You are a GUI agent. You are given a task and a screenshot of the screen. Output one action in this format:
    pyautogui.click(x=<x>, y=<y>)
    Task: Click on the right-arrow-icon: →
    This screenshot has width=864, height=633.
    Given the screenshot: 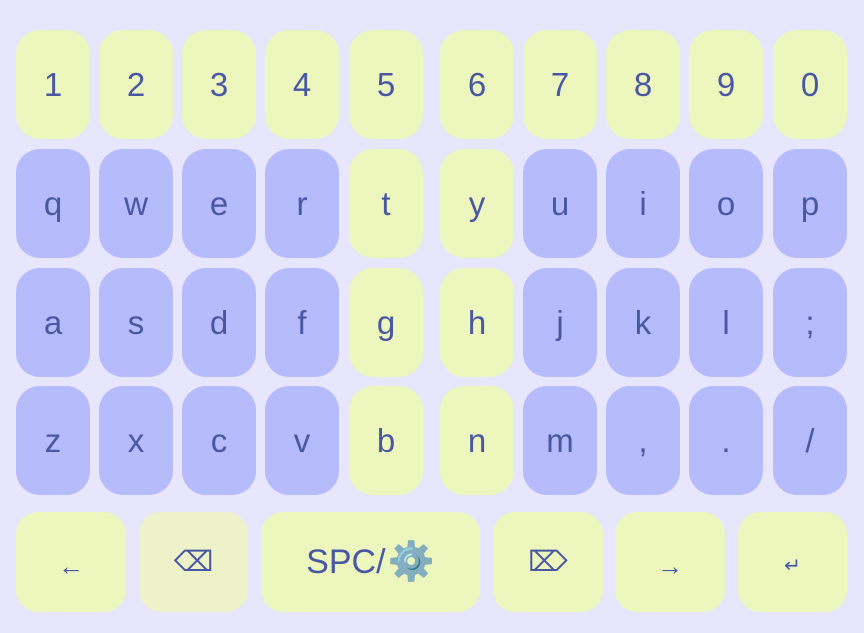 What is the action you would take?
    pyautogui.click(x=670, y=566)
    